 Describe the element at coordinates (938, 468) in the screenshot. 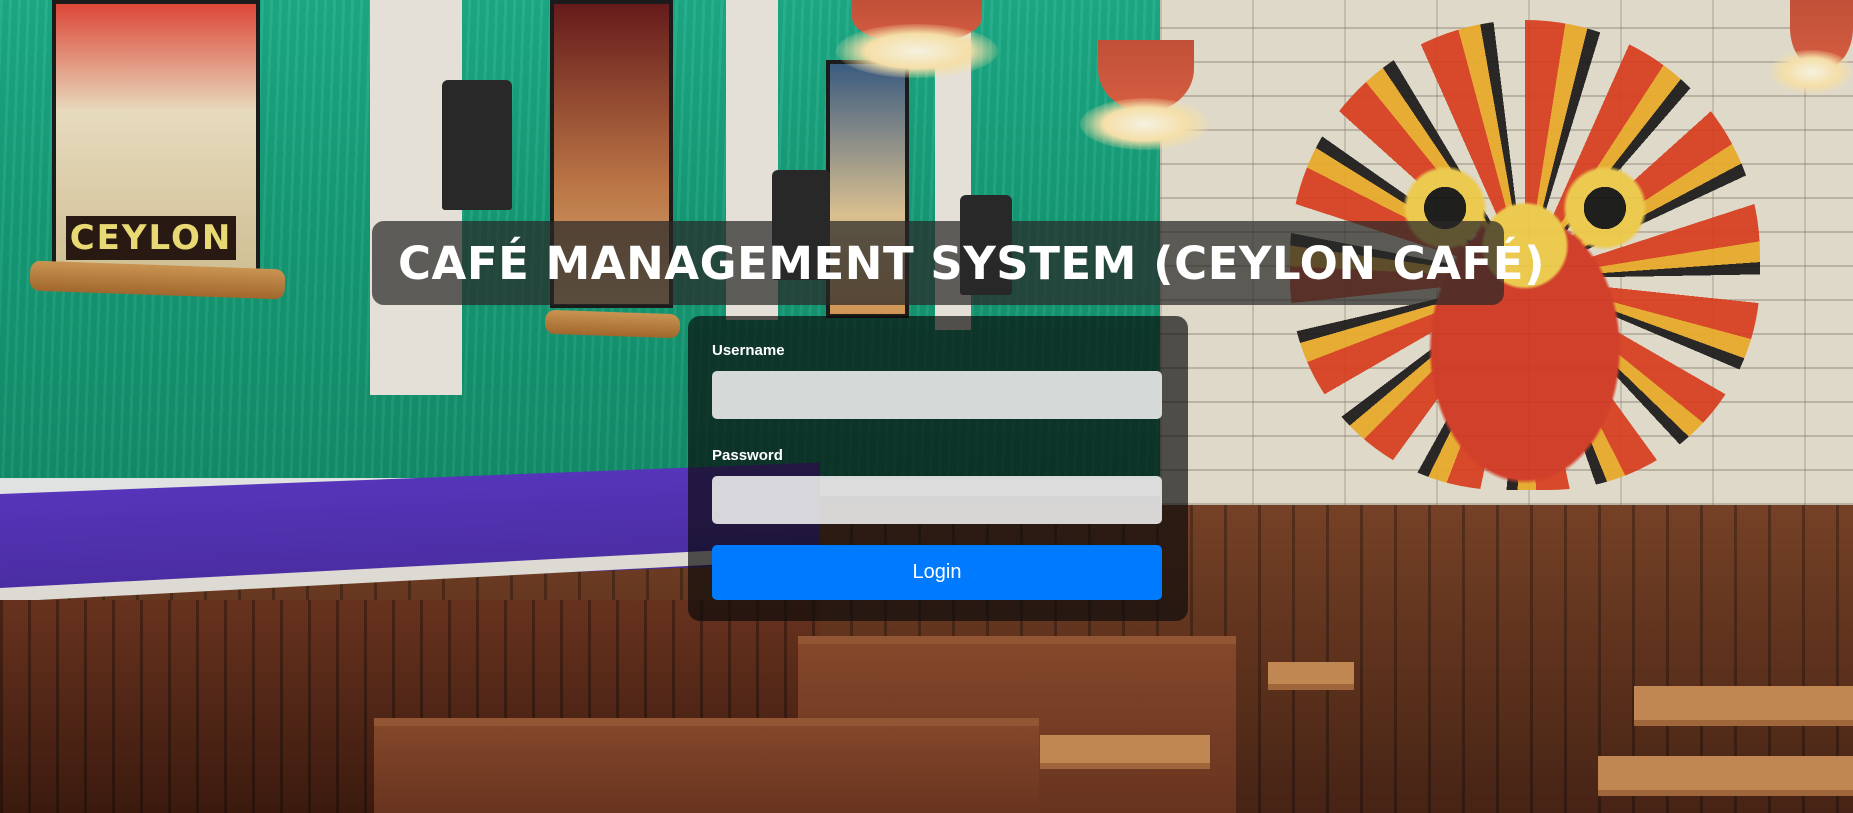

I see `login-form: Username Password Login` at that location.